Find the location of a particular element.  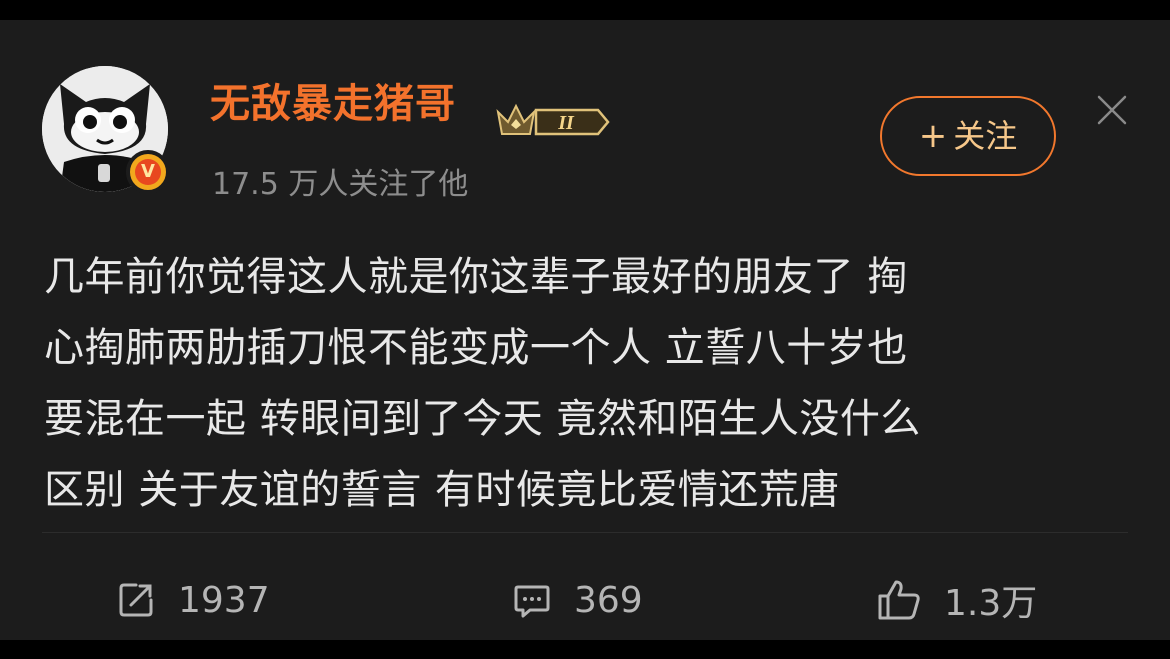

repost-button: 1937 is located at coordinates (193, 600).